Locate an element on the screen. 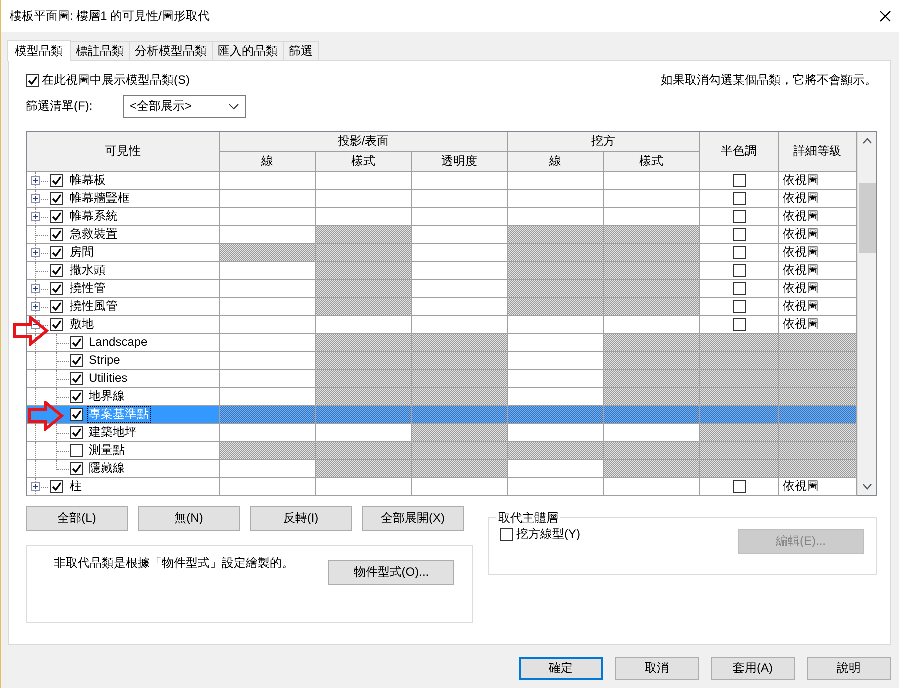 This screenshot has height=688, width=899. category-name: 建築地坪 is located at coordinates (113, 432).